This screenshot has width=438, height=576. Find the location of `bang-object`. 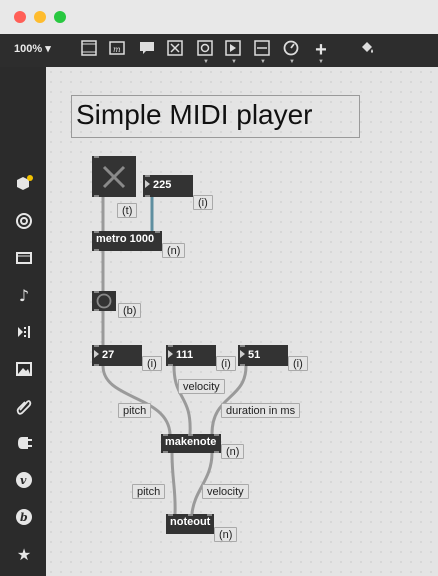

bang-object is located at coordinates (104, 301).